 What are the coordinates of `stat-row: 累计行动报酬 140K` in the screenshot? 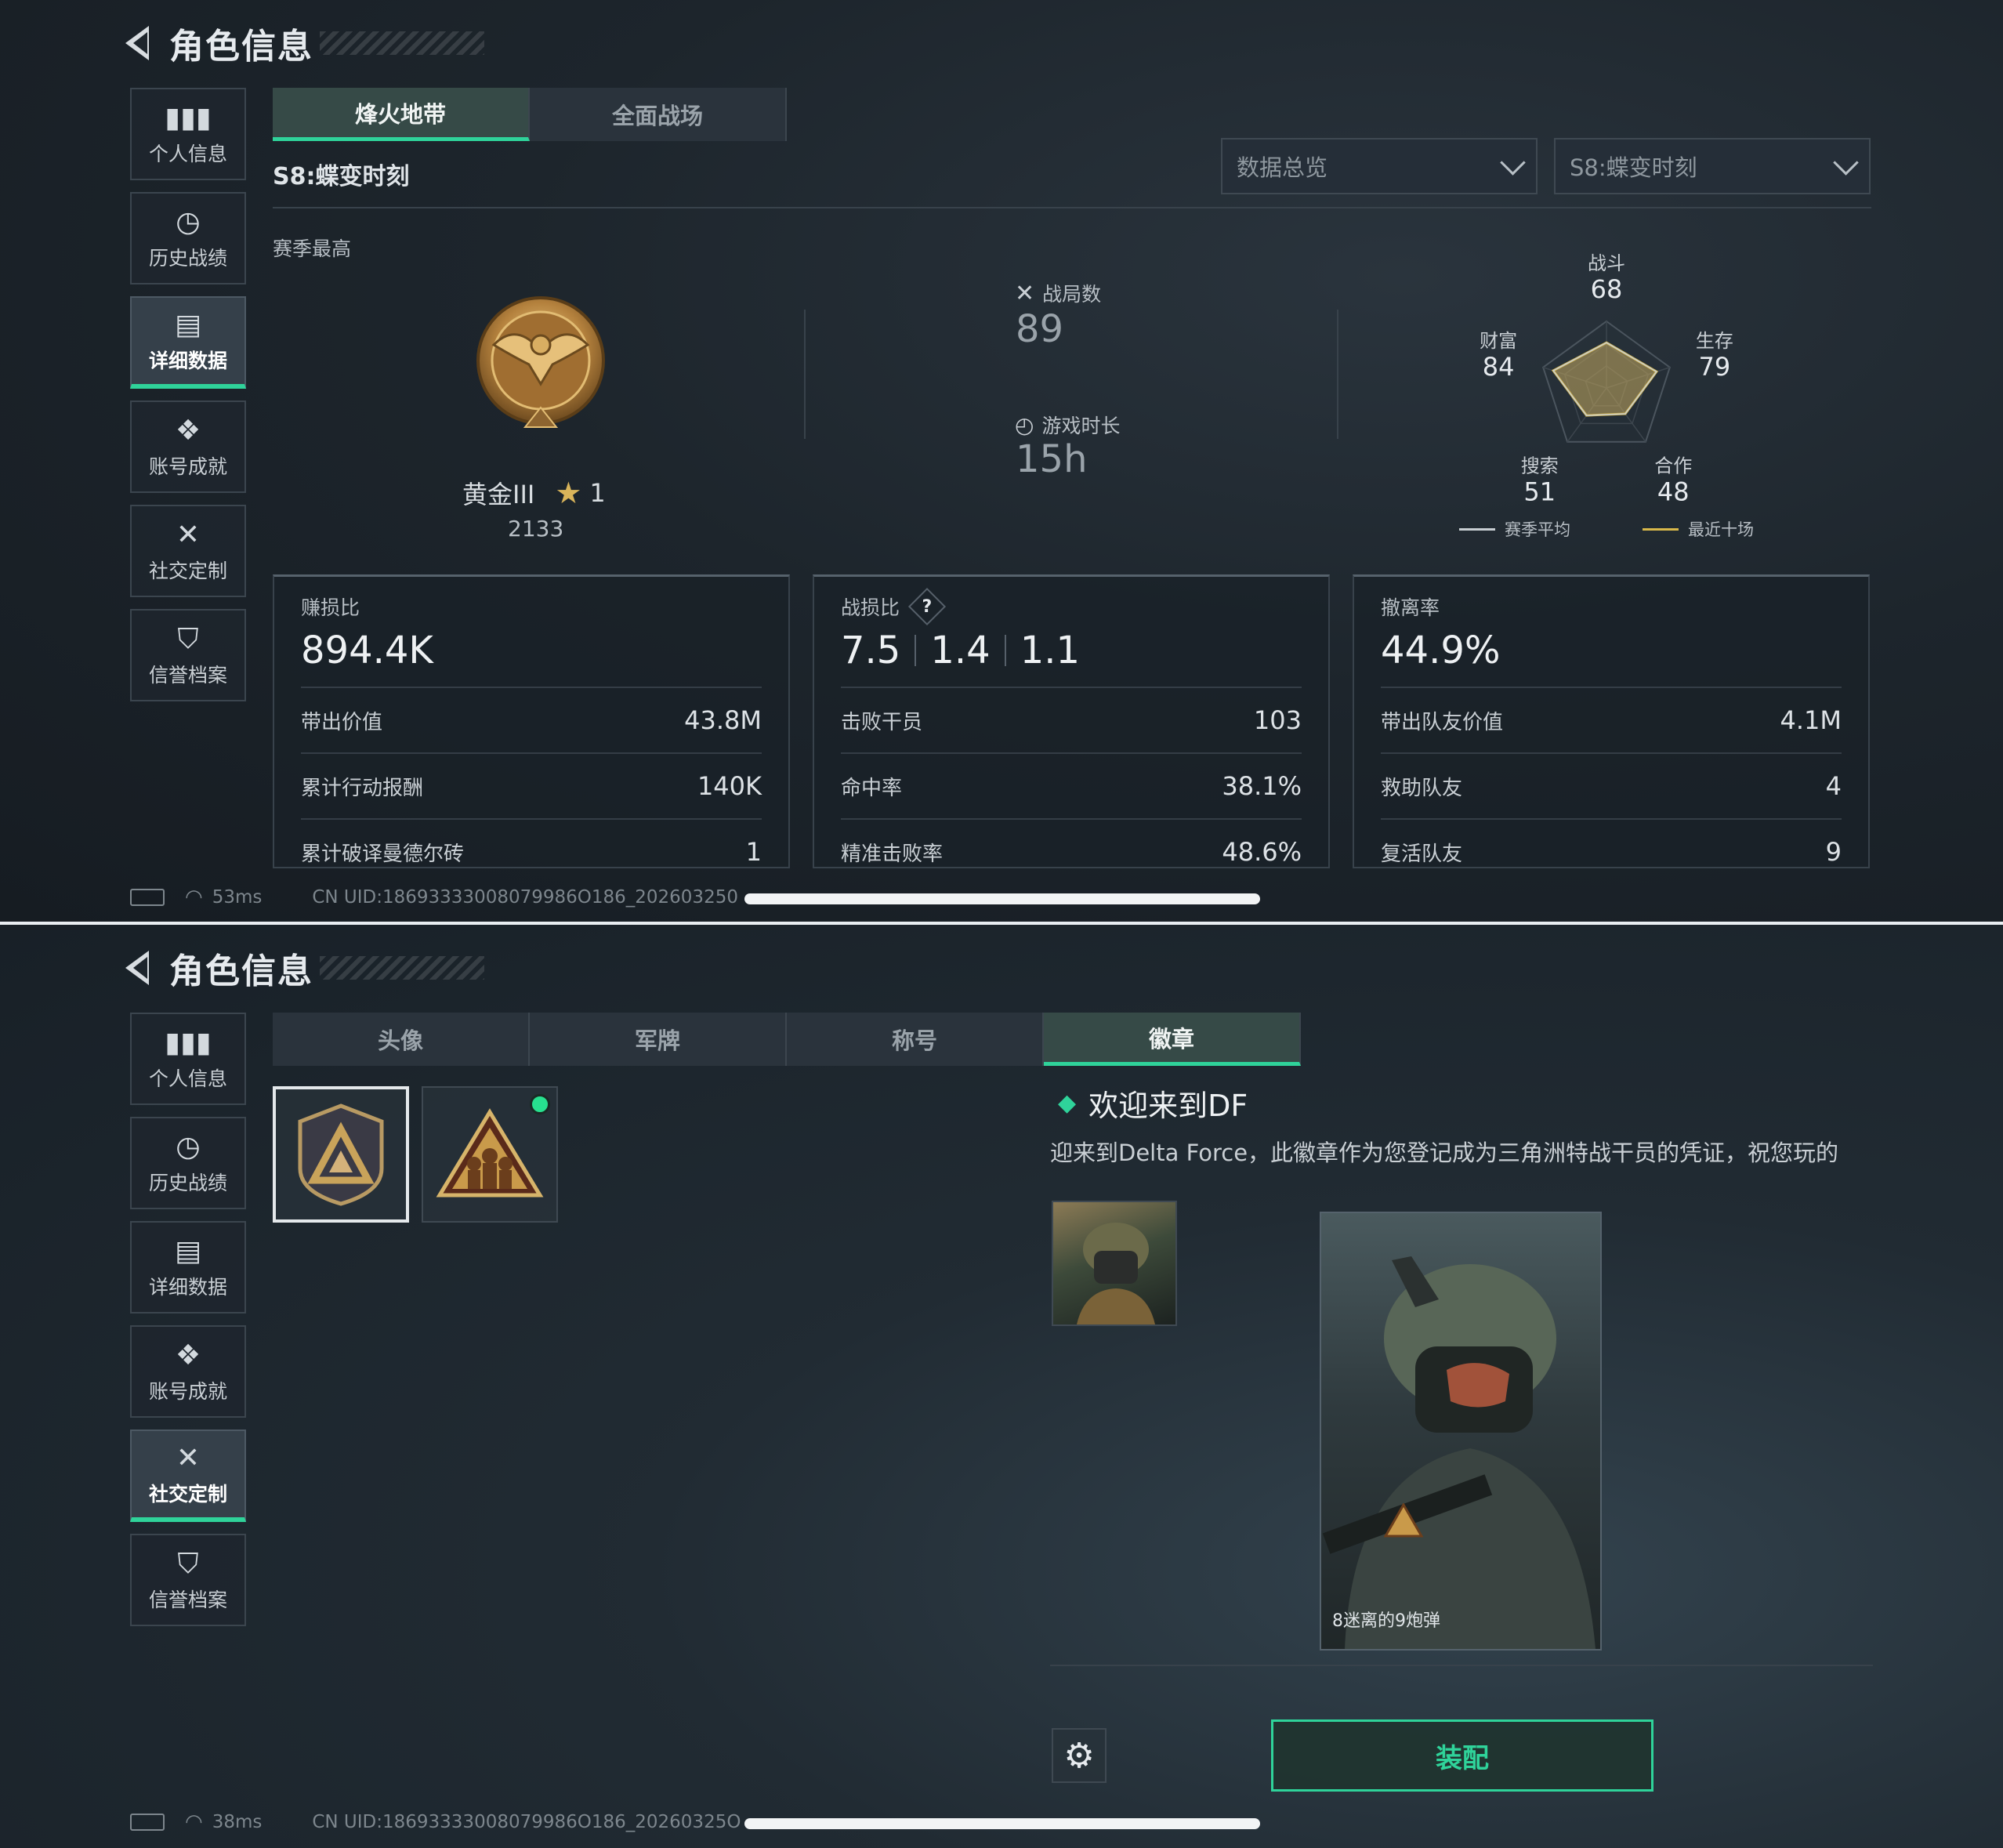 It's located at (531, 785).